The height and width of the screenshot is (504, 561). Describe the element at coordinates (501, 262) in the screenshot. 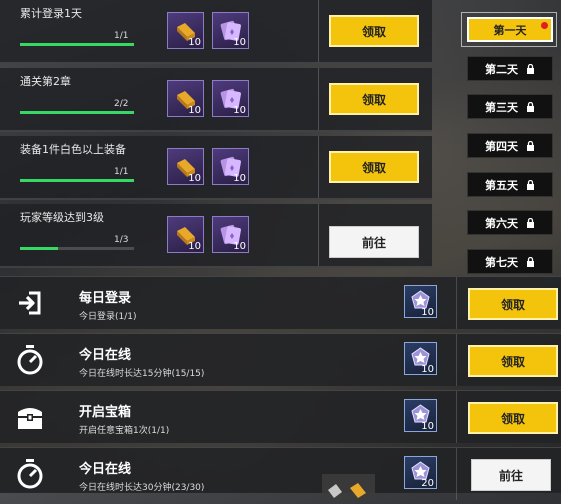

I see `tab-label: 第七天` at that location.